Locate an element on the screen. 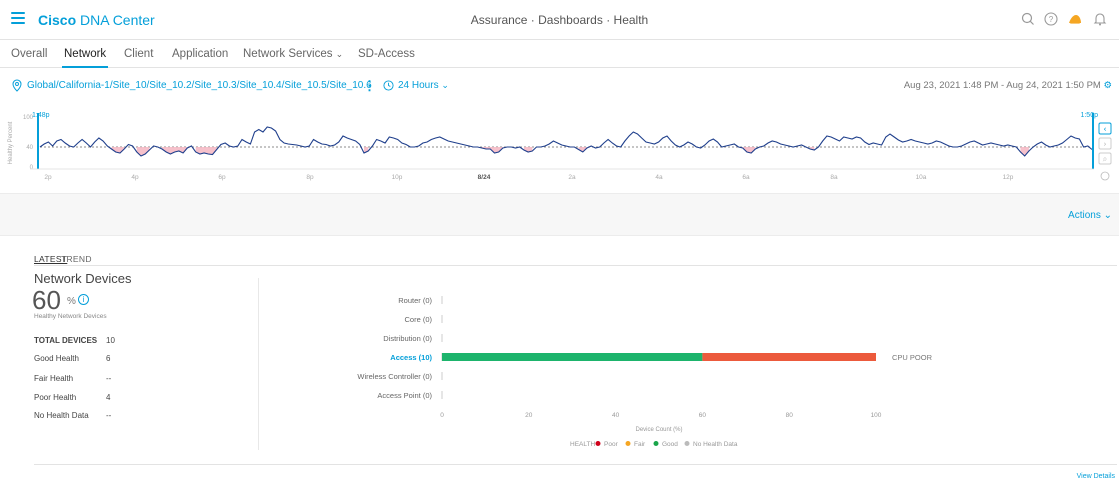 The image size is (1119, 481). alert-icon is located at coordinates (1075, 19).